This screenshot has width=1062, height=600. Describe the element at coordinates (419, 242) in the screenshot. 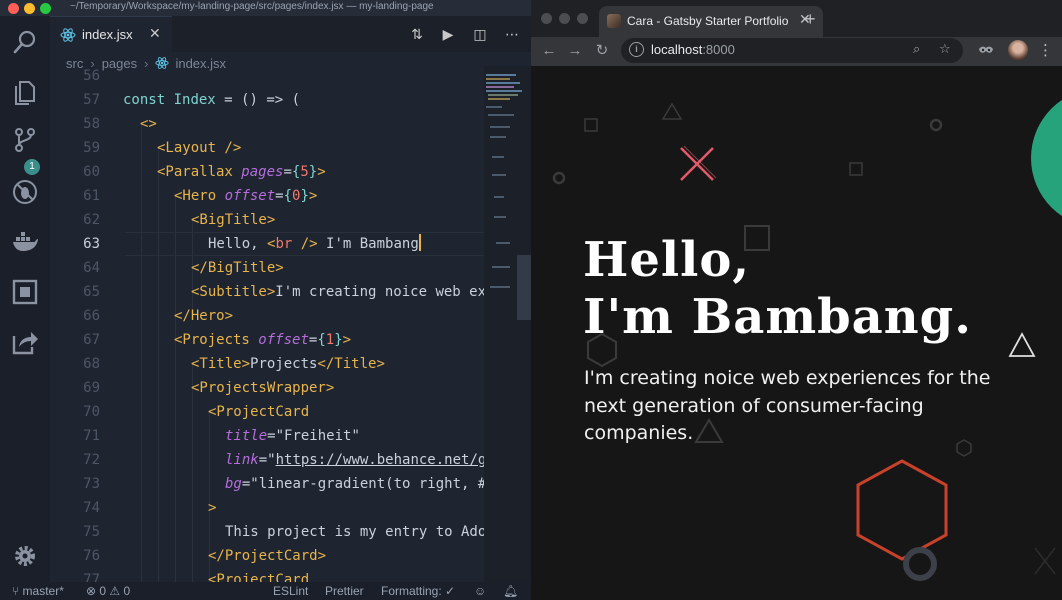

I see `text-cursor` at that location.